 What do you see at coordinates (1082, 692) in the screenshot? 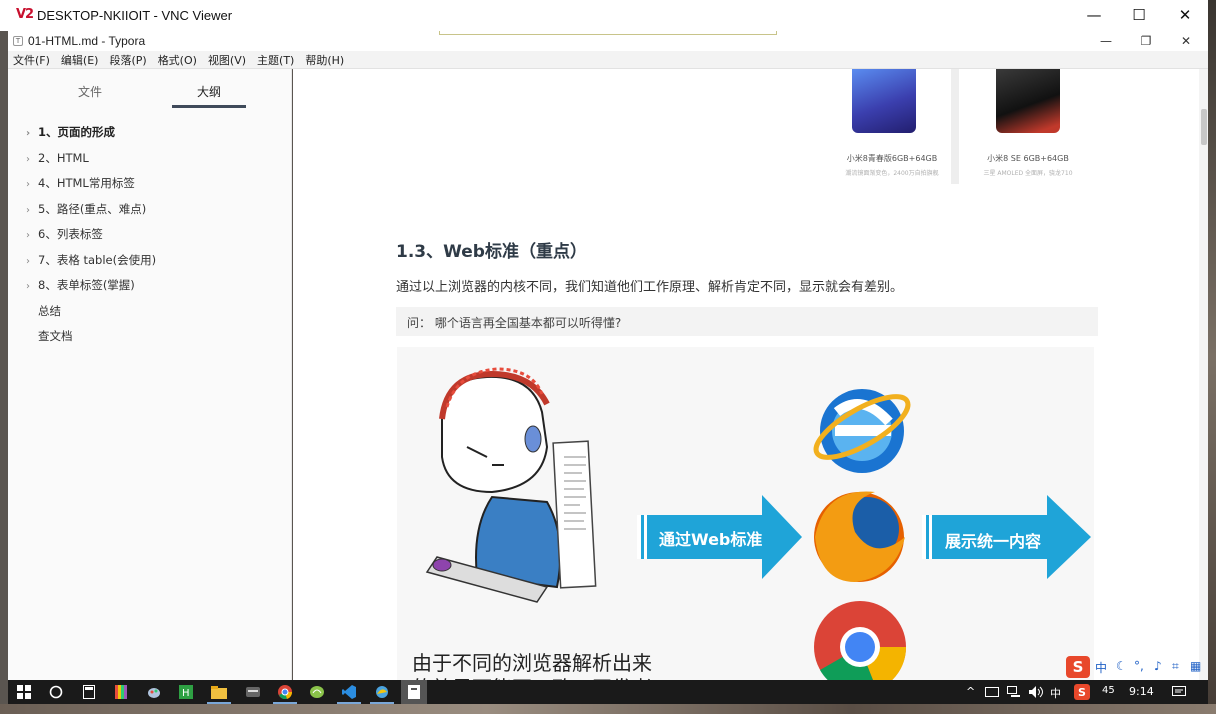
I see `sogou-tray-icon: S` at bounding box center [1082, 692].